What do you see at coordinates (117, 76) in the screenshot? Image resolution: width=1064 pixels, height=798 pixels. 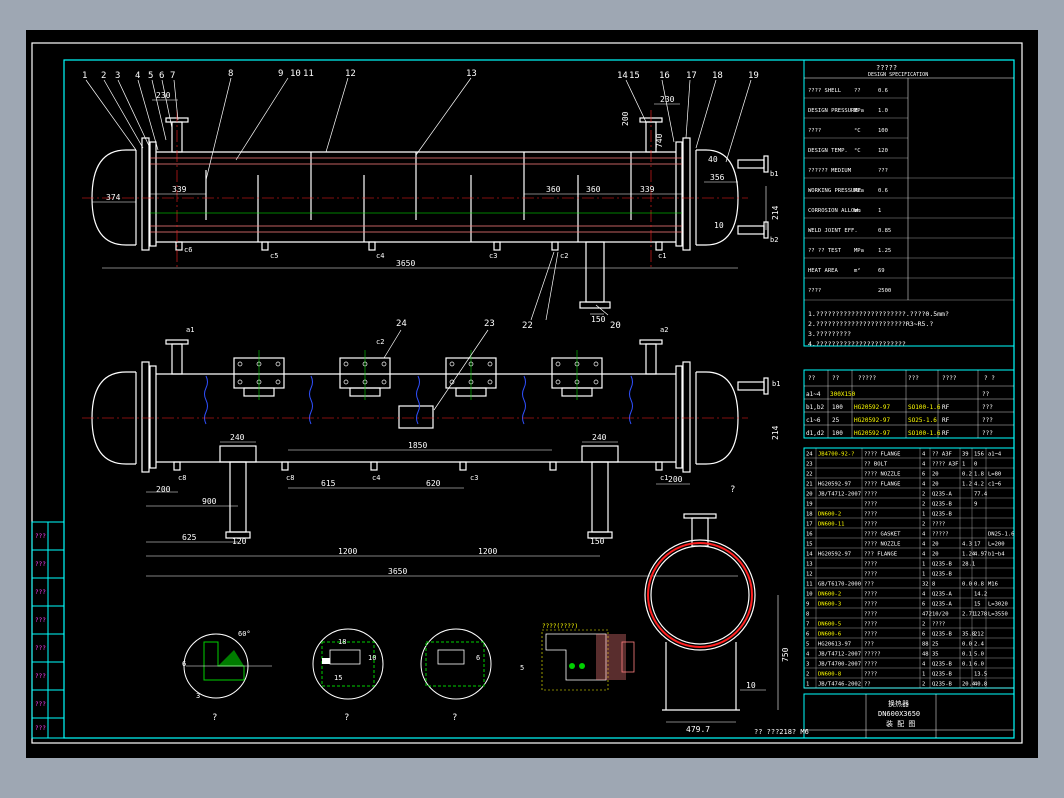 I see `balloon-3: 3` at bounding box center [117, 76].